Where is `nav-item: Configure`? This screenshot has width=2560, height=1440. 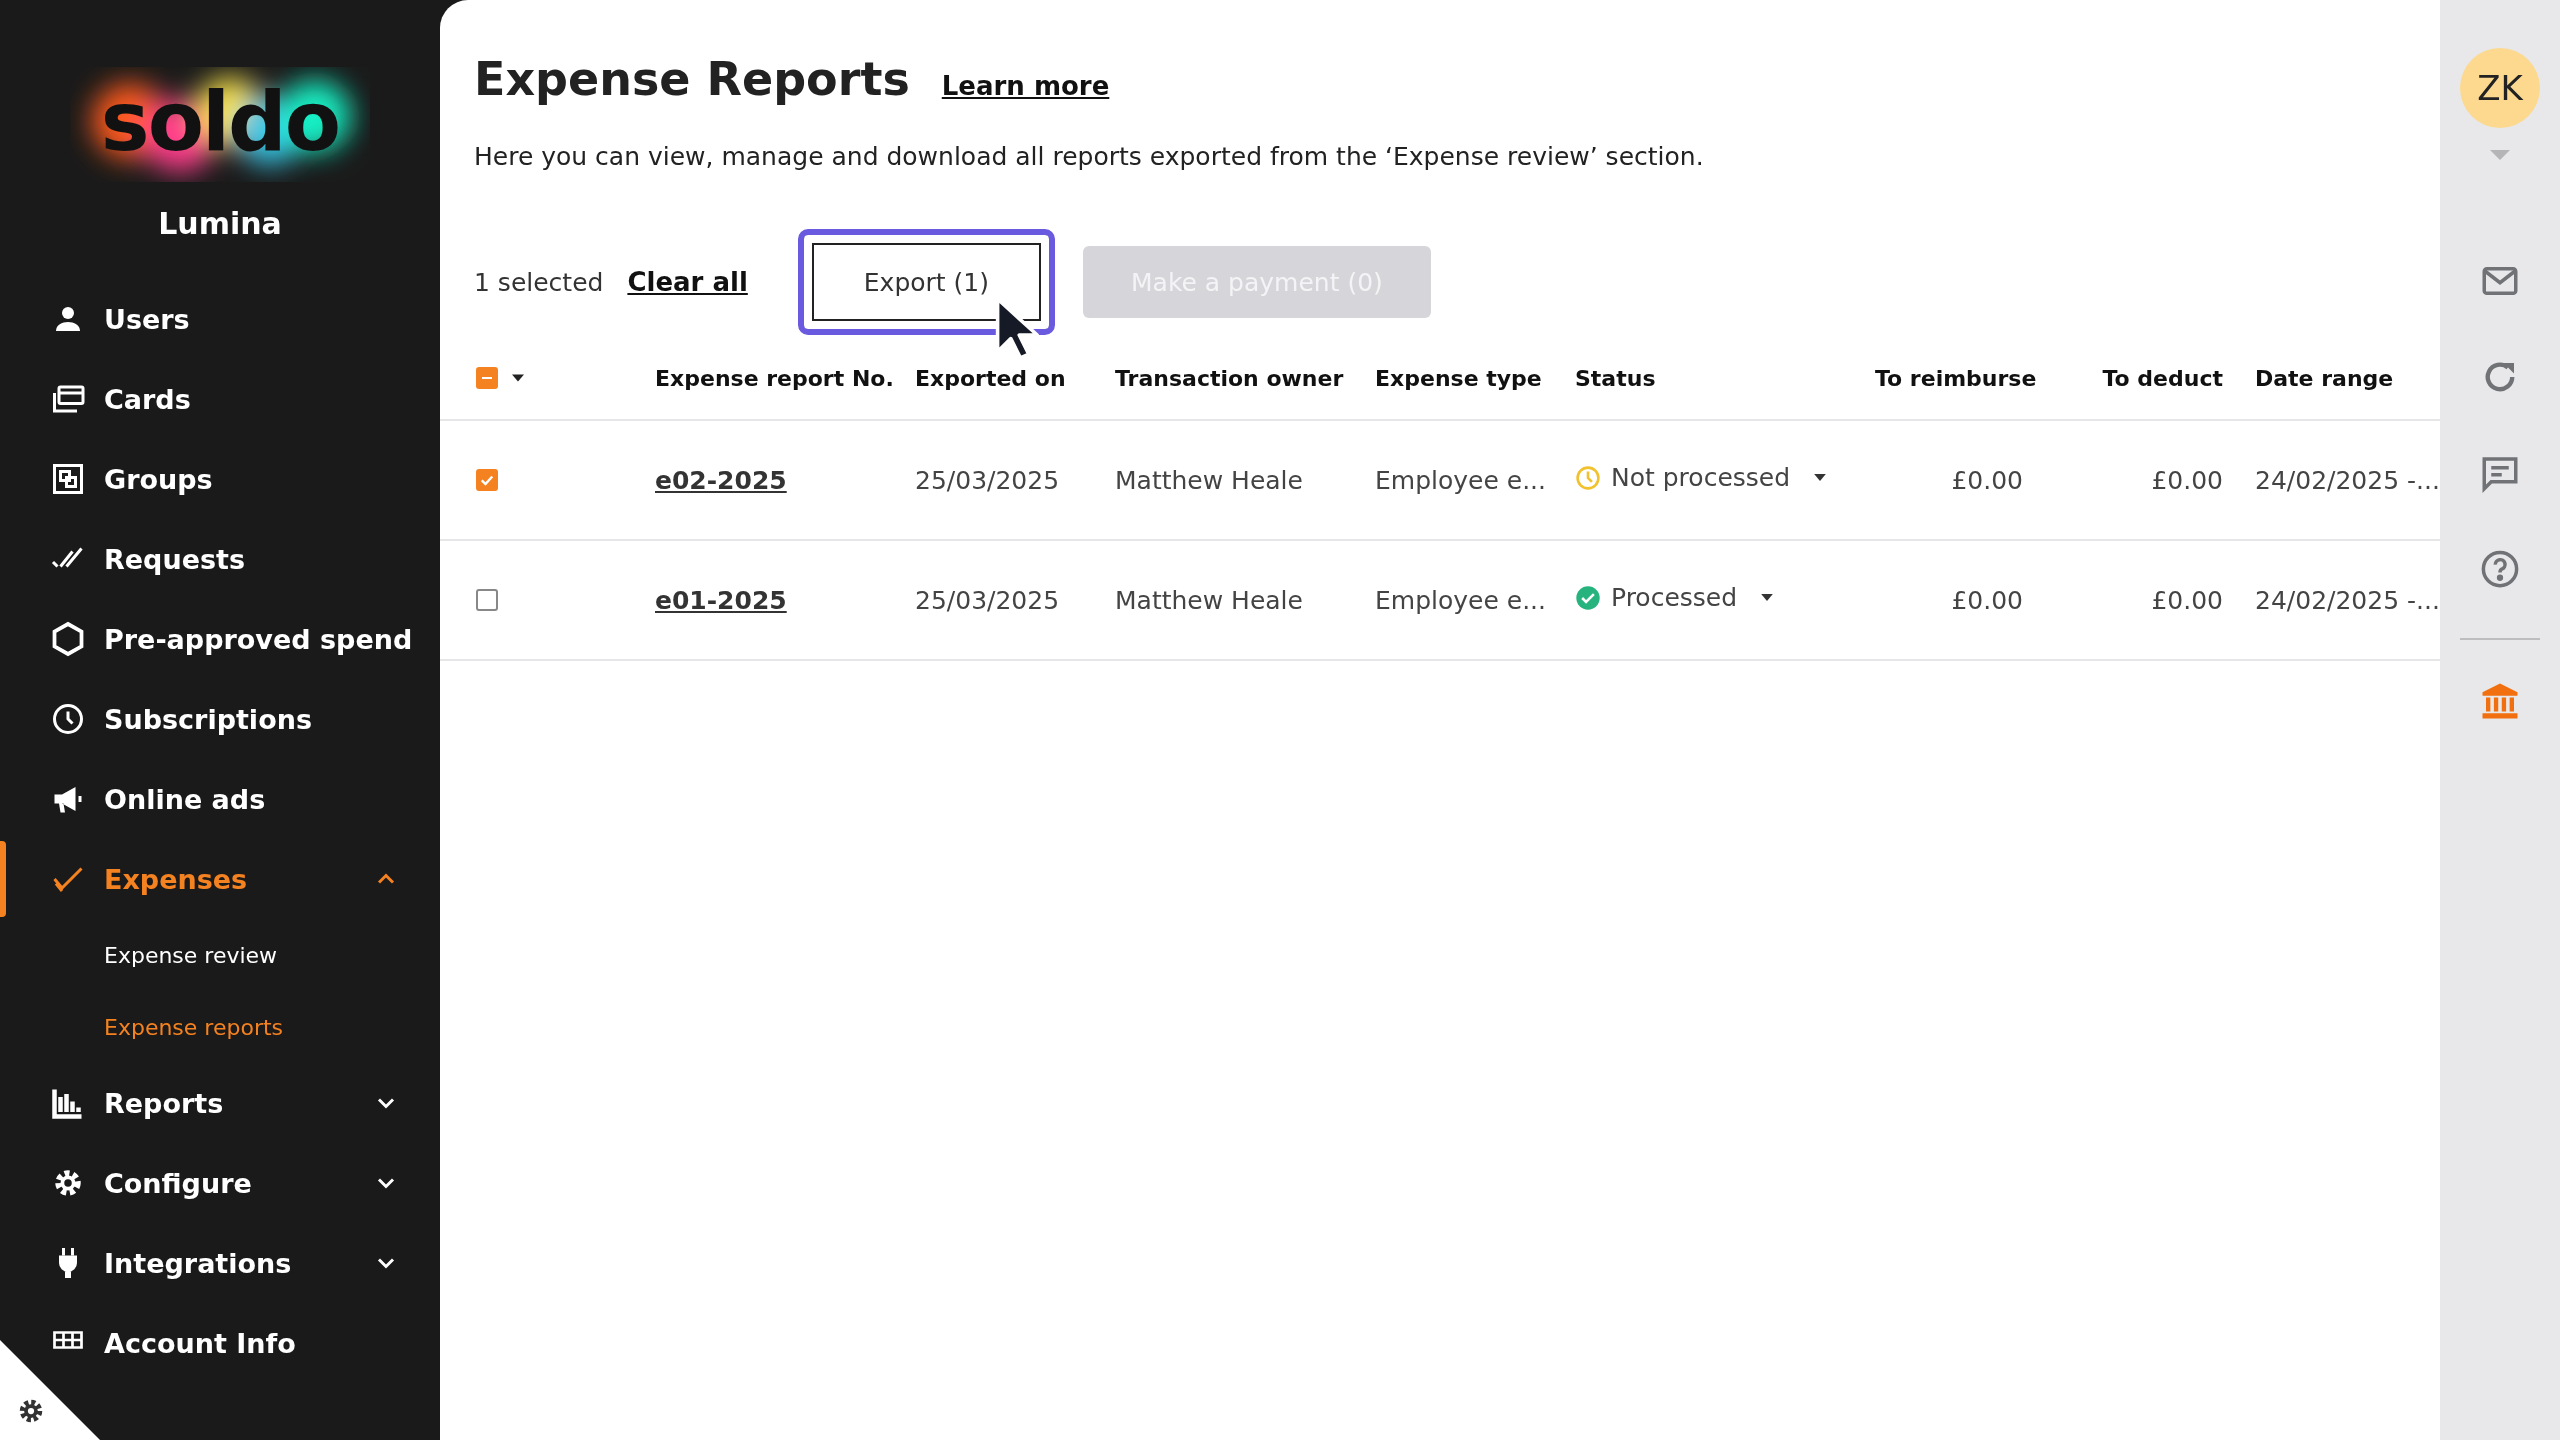 nav-item: Configure is located at coordinates (220, 1183).